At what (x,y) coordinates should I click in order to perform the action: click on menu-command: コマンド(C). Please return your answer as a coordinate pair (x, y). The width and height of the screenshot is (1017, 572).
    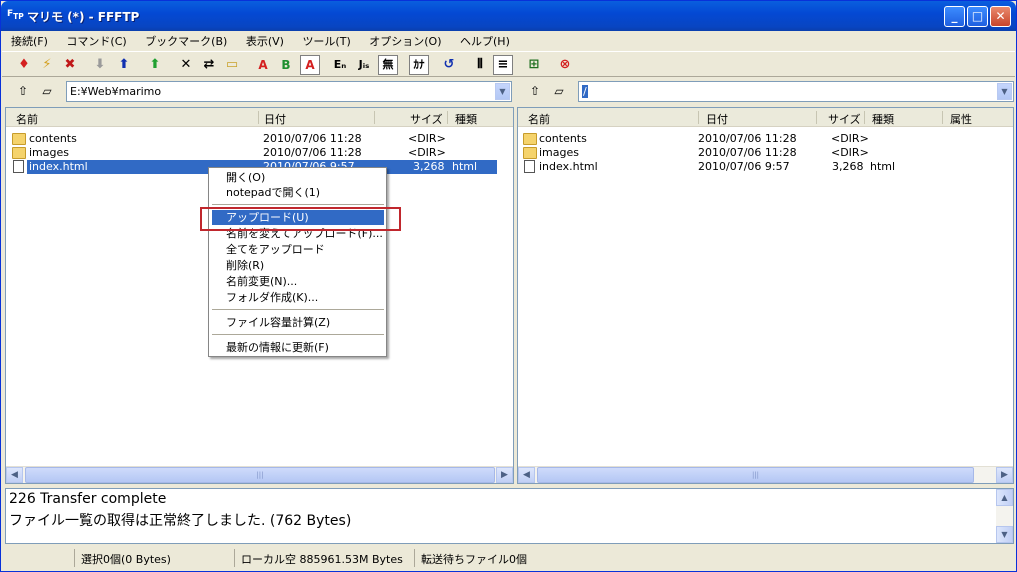
    Looking at the image, I should click on (94, 40).